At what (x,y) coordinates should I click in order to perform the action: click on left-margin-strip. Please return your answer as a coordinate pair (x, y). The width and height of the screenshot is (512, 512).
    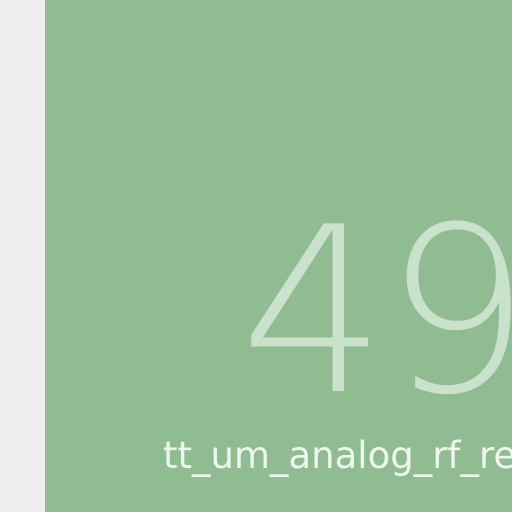
    Looking at the image, I should click on (22, 256).